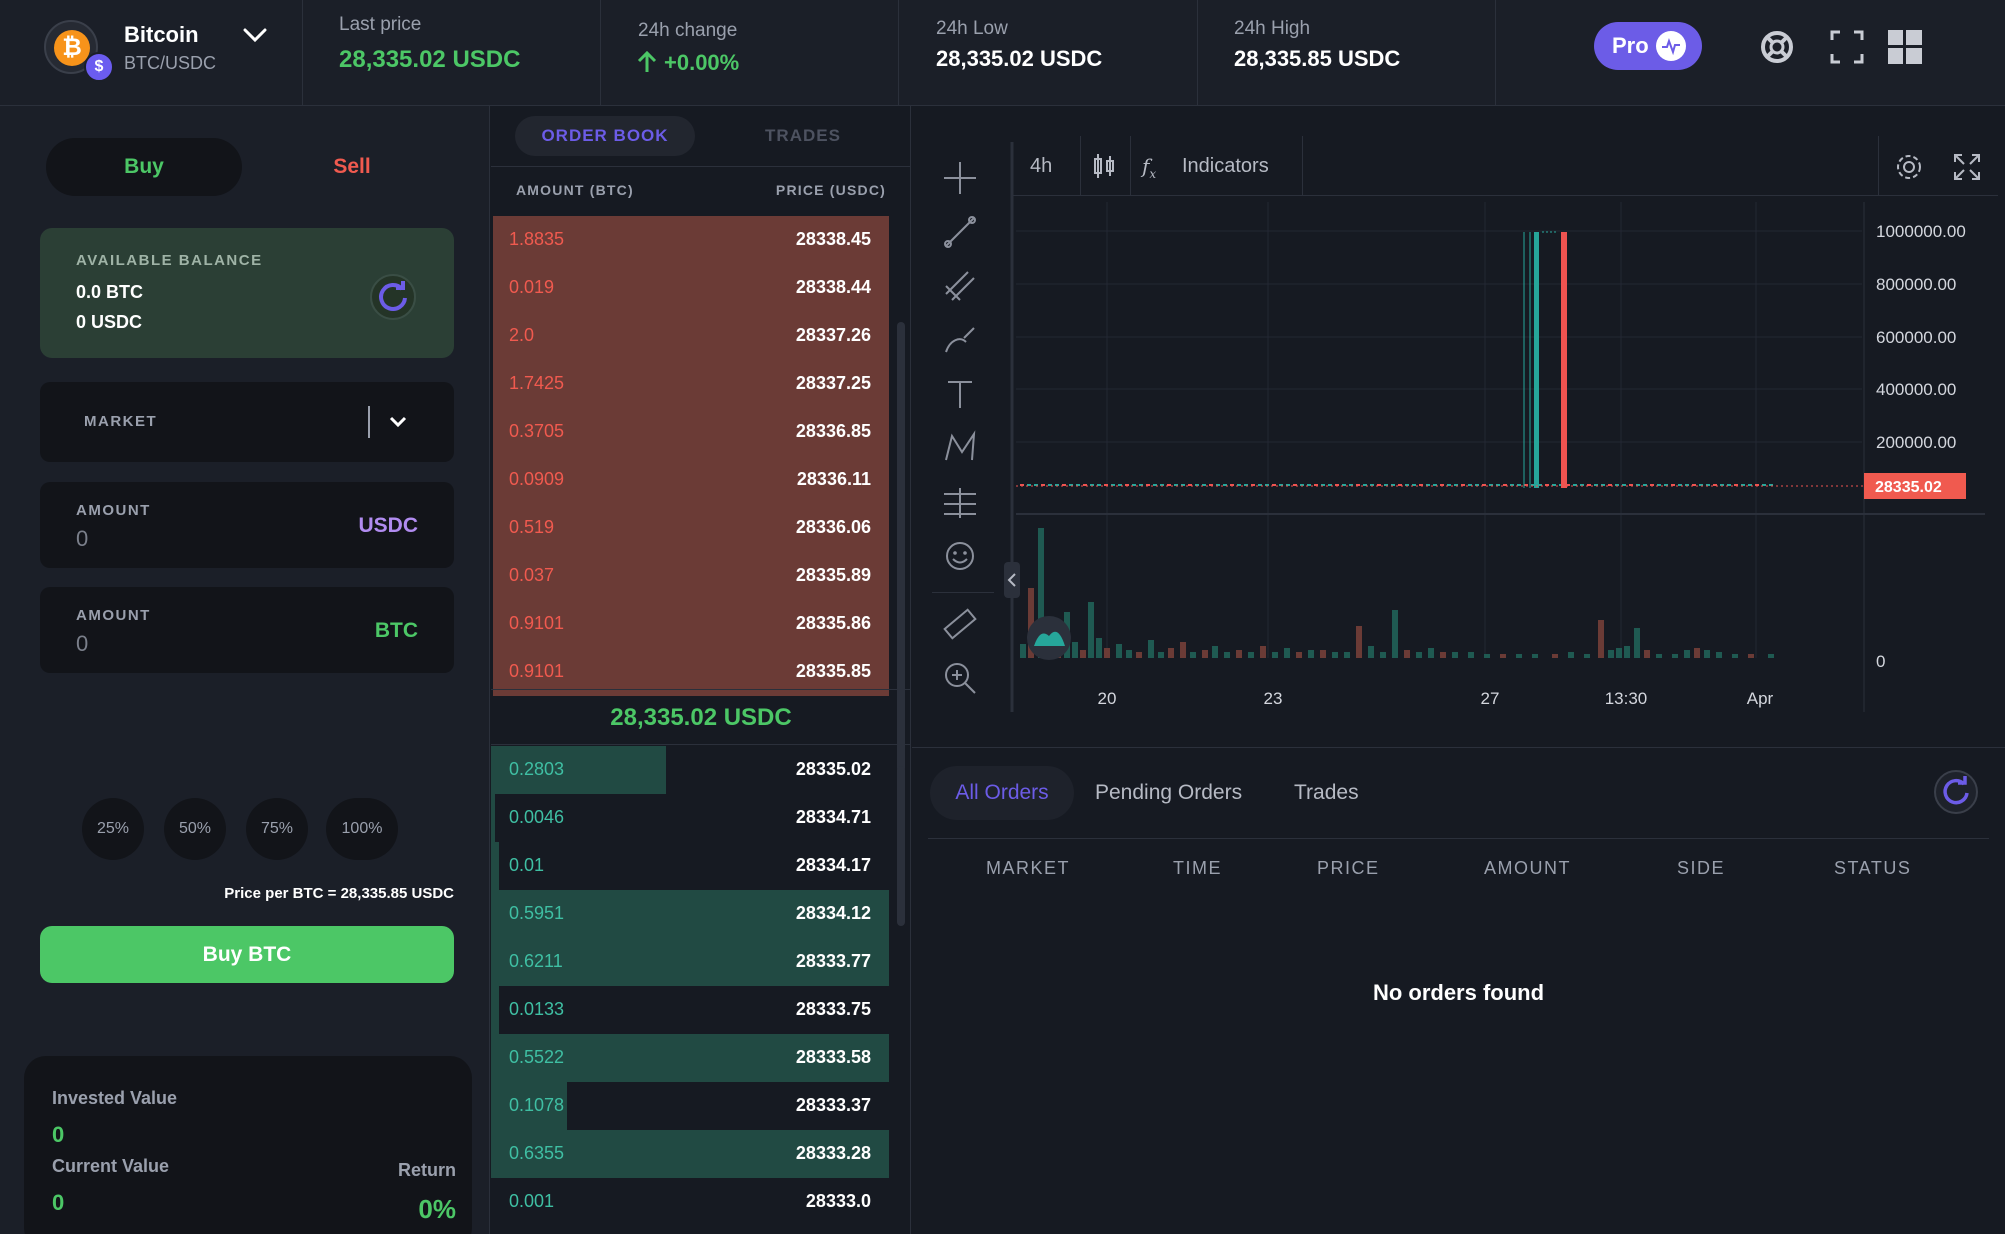 The image size is (2005, 1234). Describe the element at coordinates (690, 528) in the screenshot. I see `ask-row: 0.519 28336.06` at that location.